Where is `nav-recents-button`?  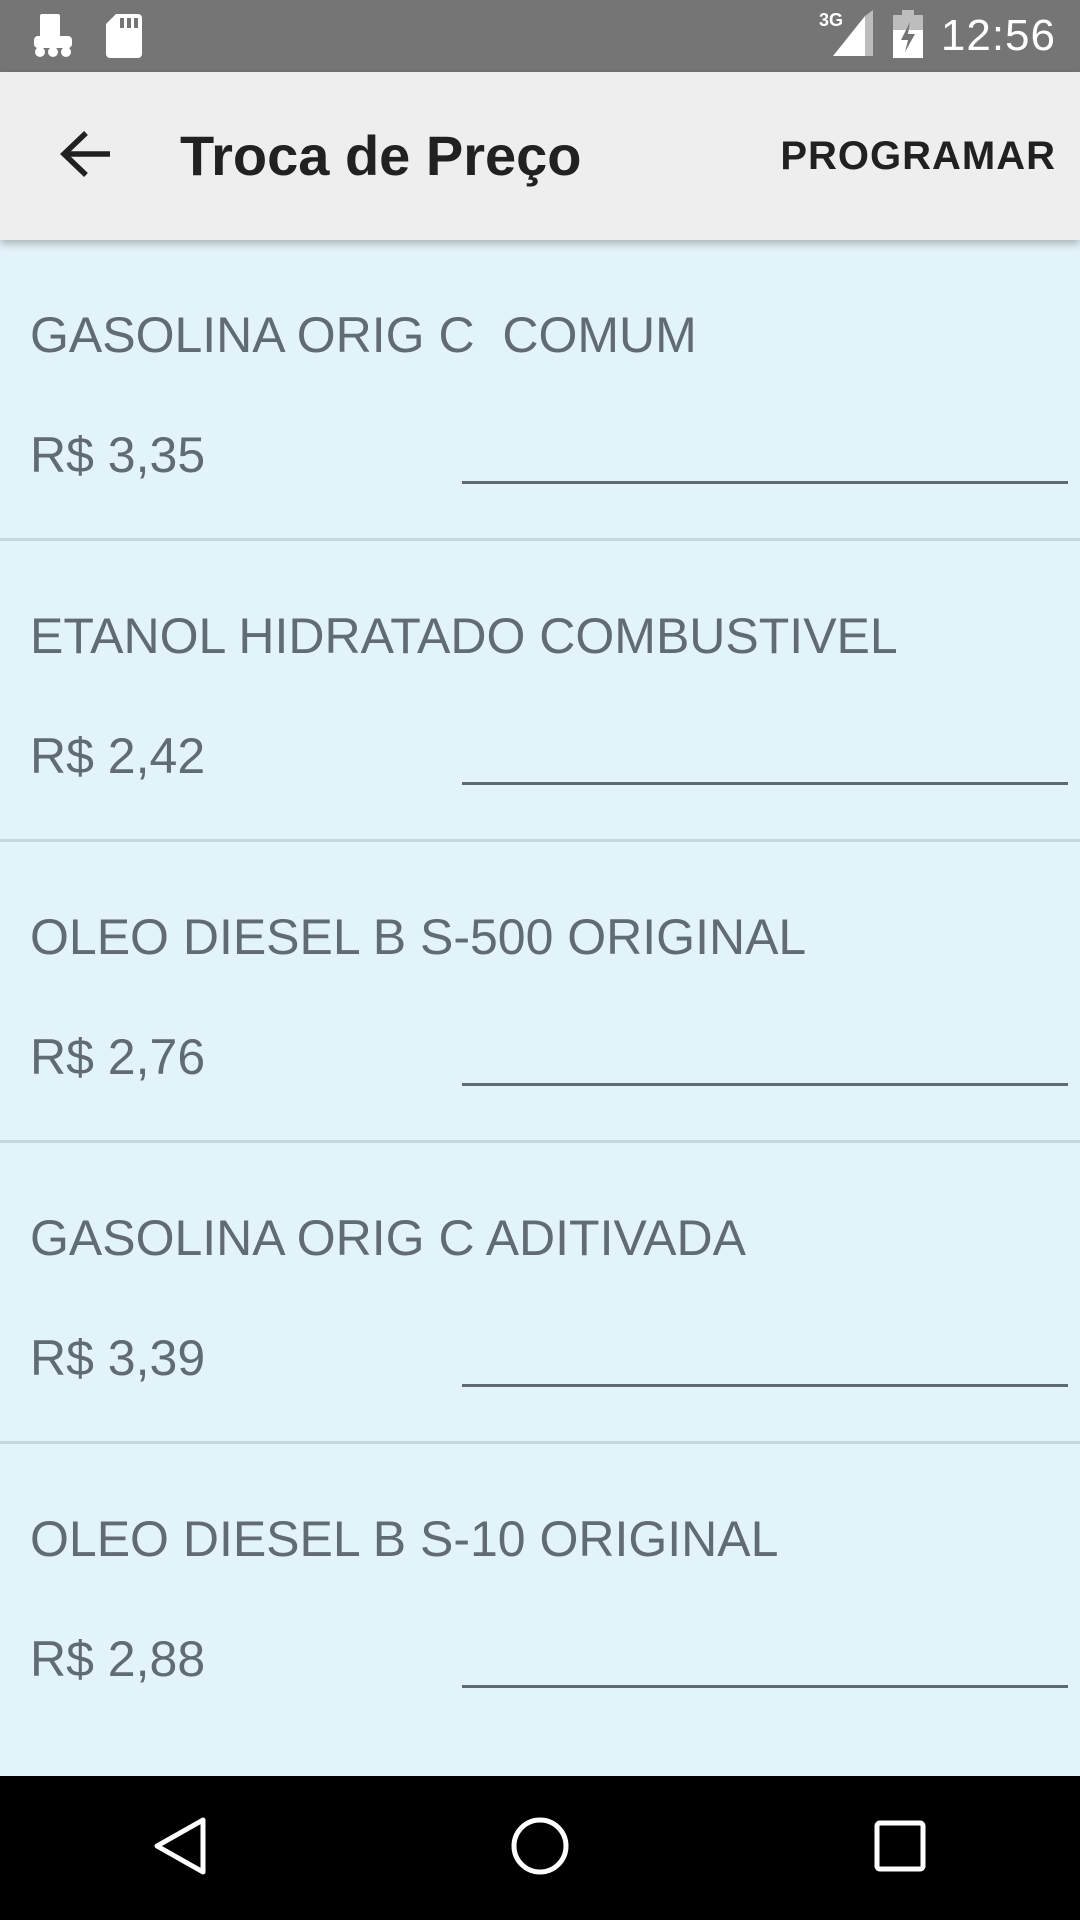
nav-recents-button is located at coordinates (900, 1848).